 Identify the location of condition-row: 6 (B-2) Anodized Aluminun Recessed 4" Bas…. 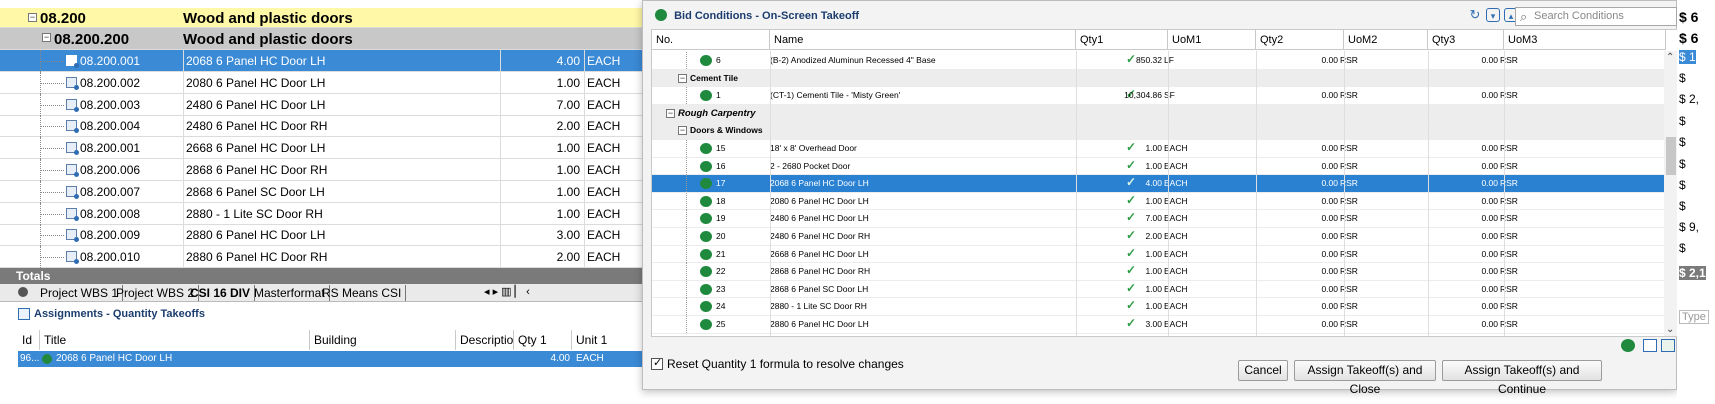
(1159, 61).